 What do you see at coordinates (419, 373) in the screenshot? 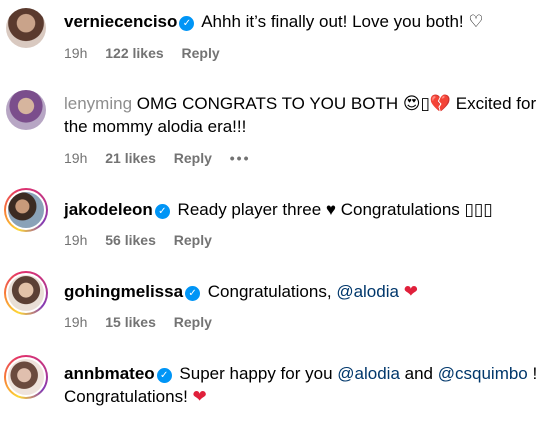
I see `comment-text: and` at bounding box center [419, 373].